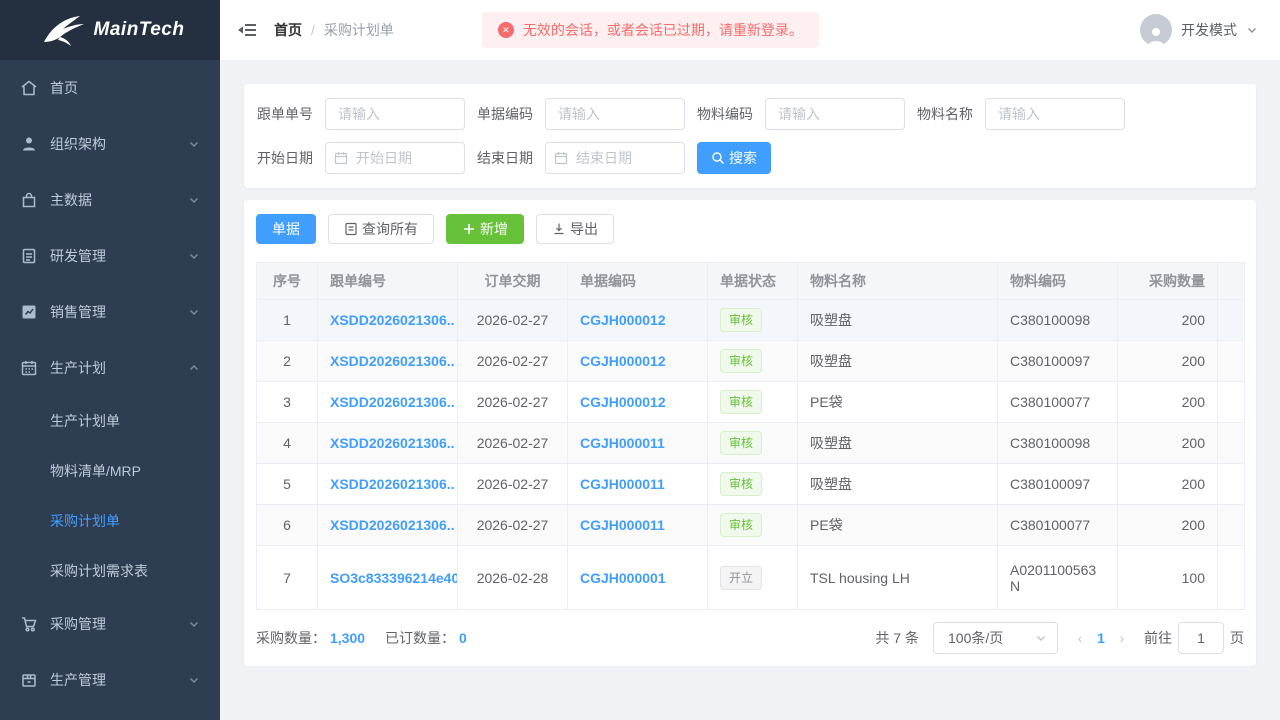 The width and height of the screenshot is (1280, 720). I want to click on next-page-icon: ›, so click(1122, 638).